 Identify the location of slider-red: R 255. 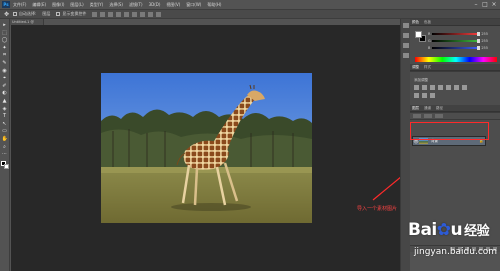
(458, 33).